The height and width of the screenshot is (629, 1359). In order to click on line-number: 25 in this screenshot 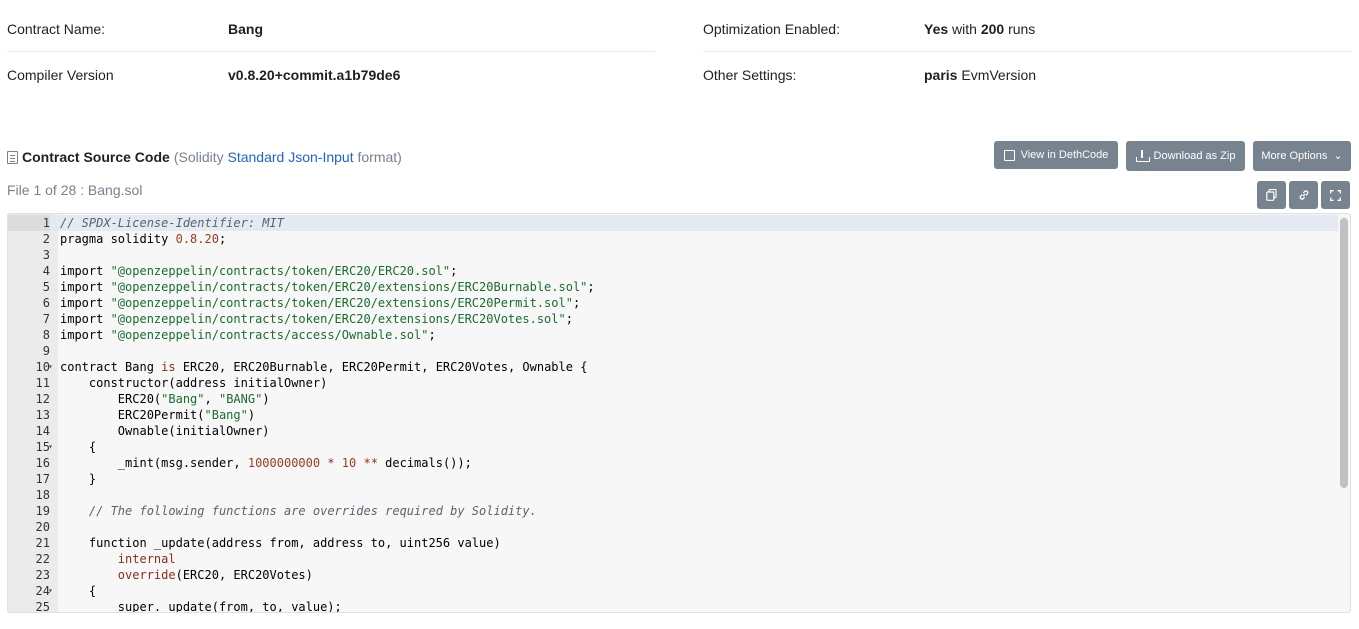, I will do `click(42, 606)`.